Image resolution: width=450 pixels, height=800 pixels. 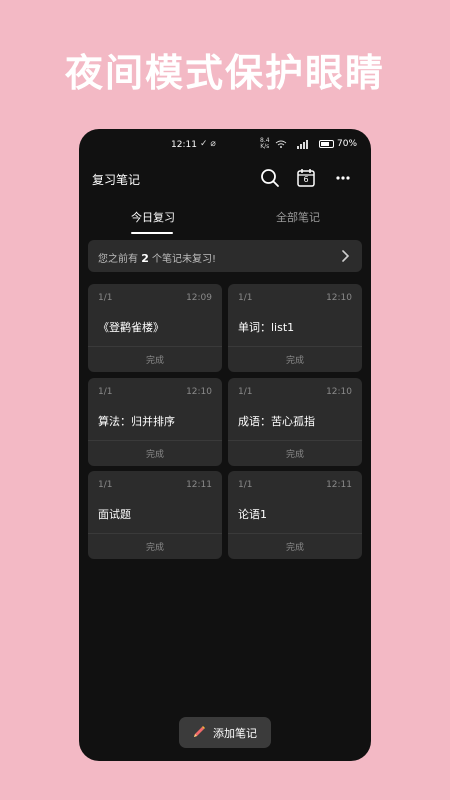 I want to click on signal-icons, so click(x=295, y=145).